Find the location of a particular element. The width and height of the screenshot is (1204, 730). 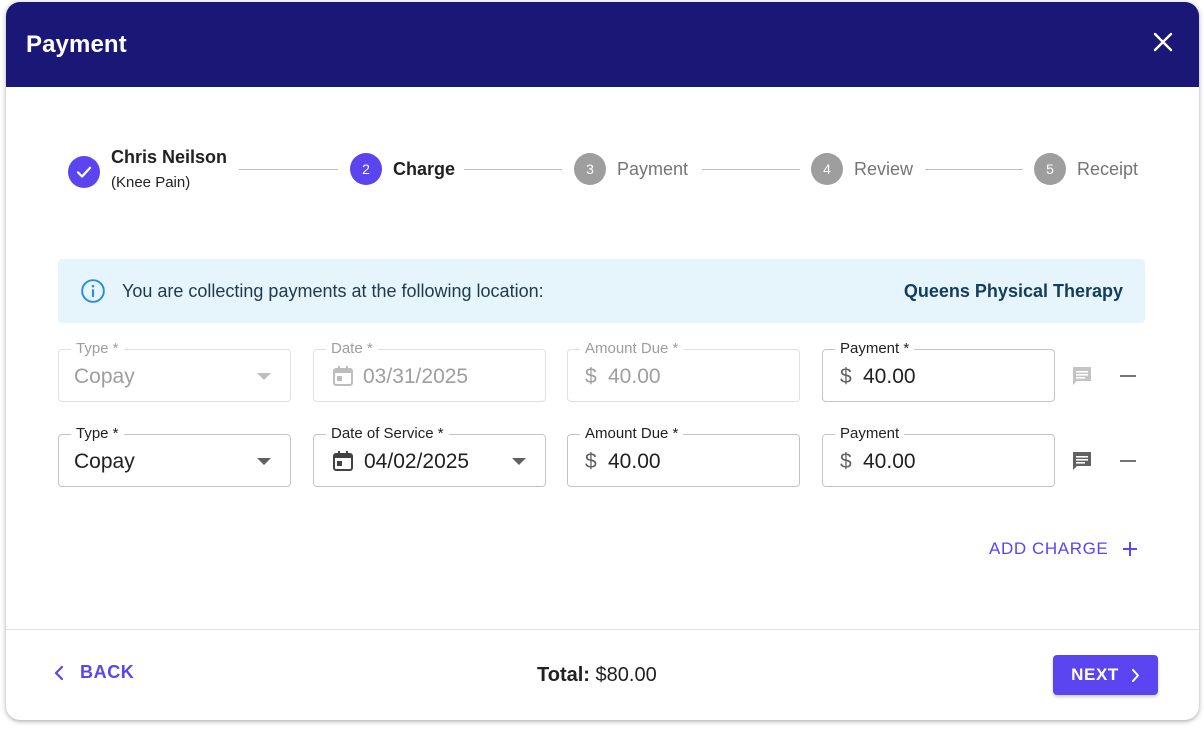

date-field: Date * 03/31/2025 is located at coordinates (429, 371).